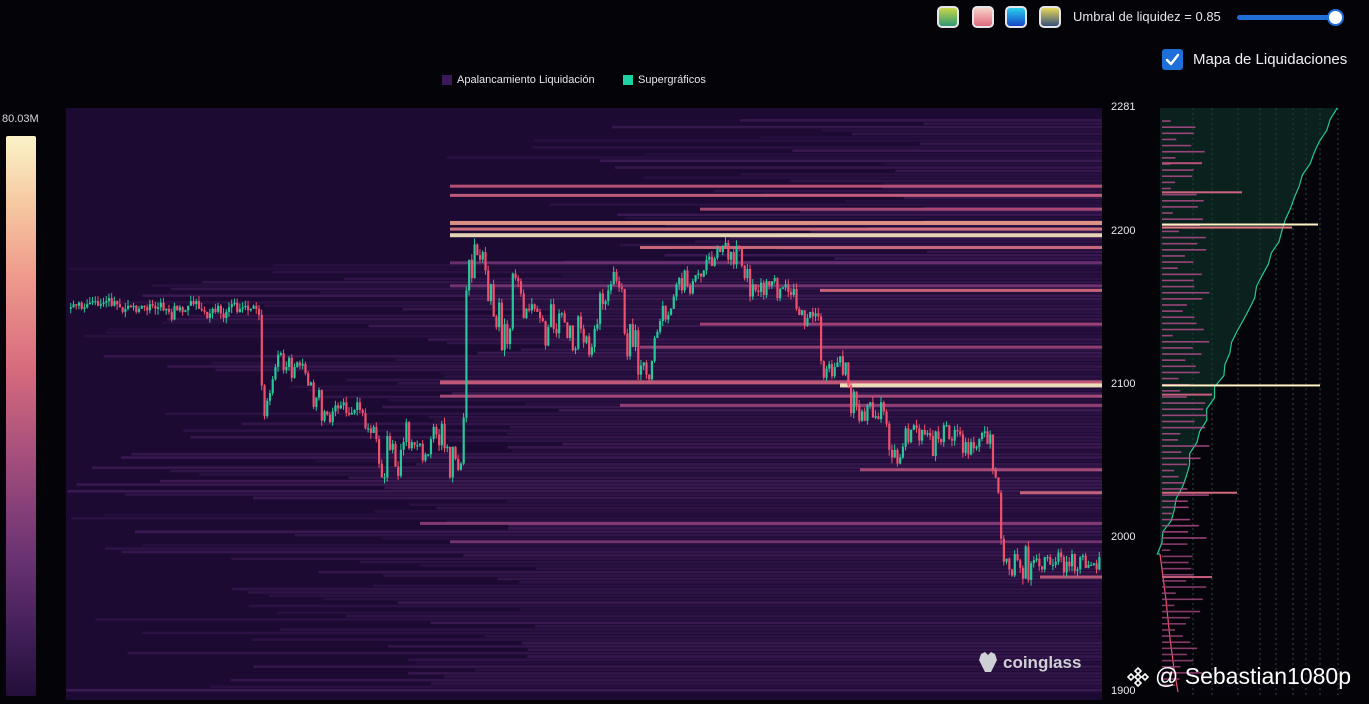  Describe the element at coordinates (1253, 676) in the screenshot. I see `author-handle: @ Sebastian1080p` at that location.